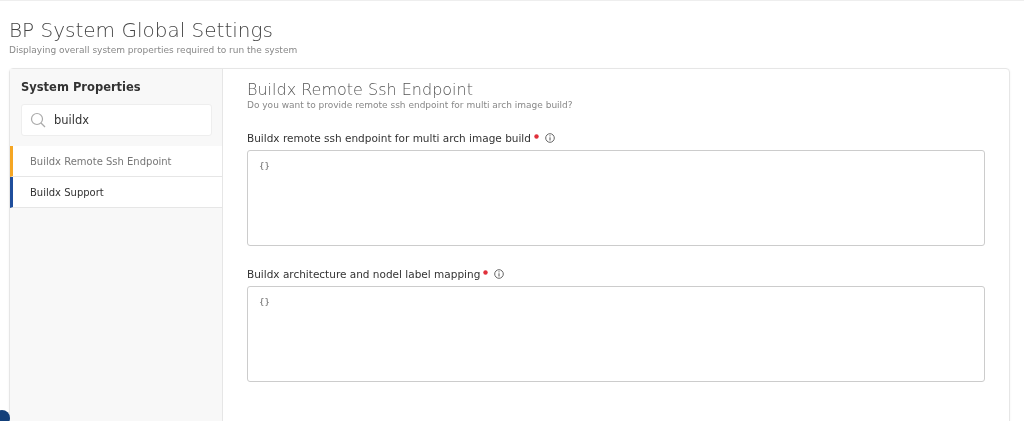 This screenshot has width=1024, height=421. I want to click on sidebar-item: Buildx Support, so click(116, 192).